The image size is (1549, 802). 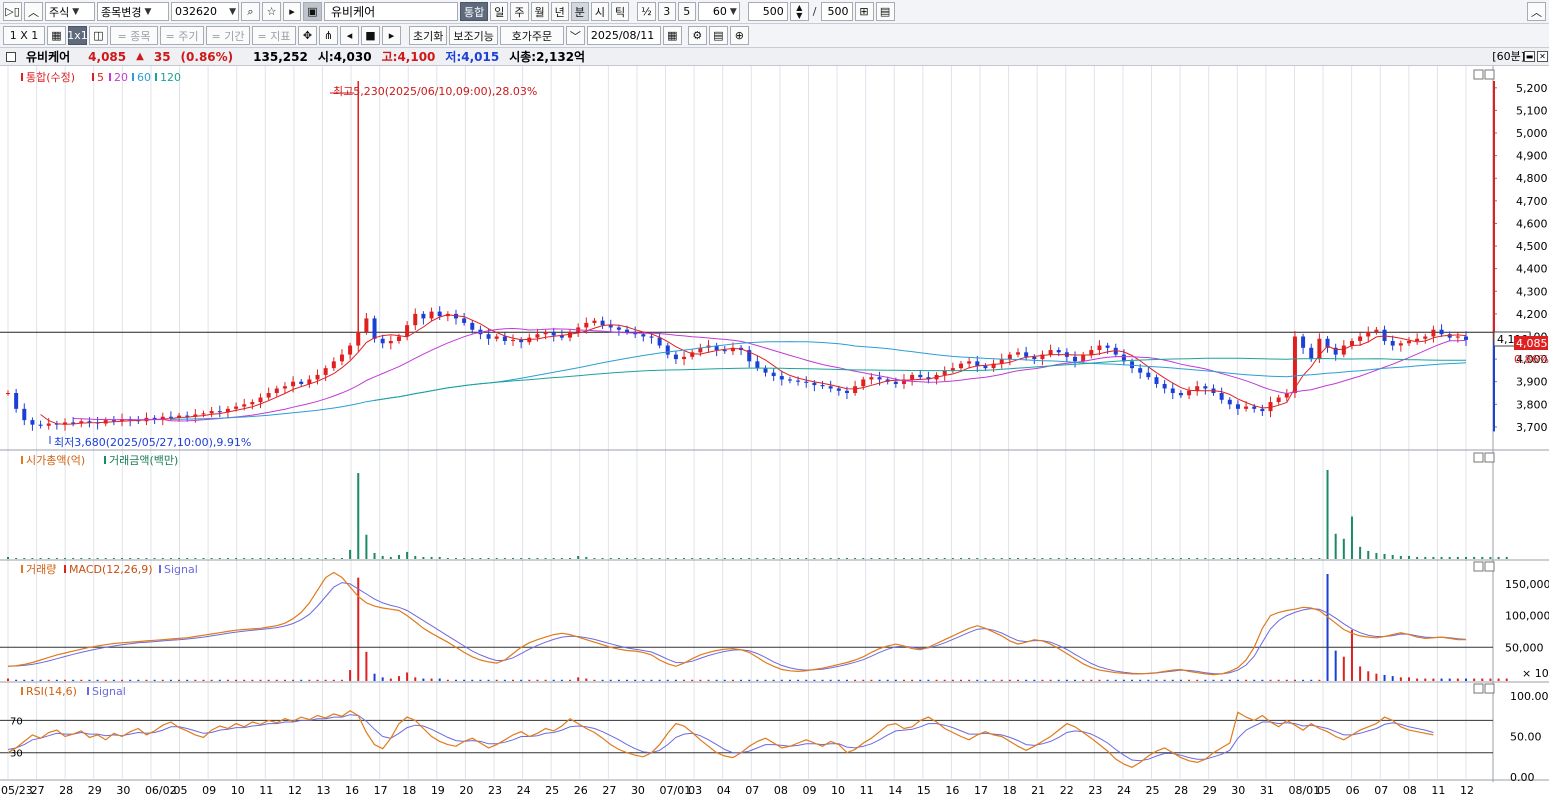 What do you see at coordinates (143, 460) in the screenshot?
I see `amount-legend-label: 거래금액(백만)` at bounding box center [143, 460].